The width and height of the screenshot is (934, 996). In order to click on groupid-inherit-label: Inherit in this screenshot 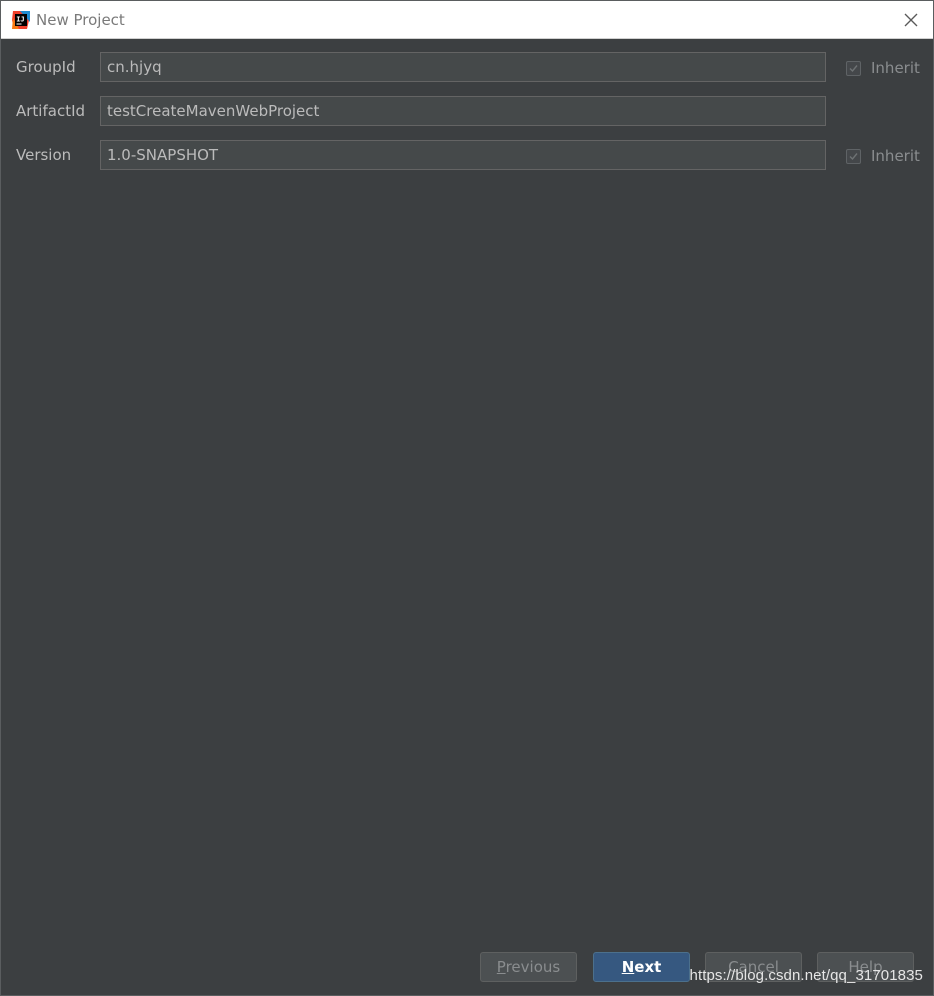, I will do `click(895, 68)`.